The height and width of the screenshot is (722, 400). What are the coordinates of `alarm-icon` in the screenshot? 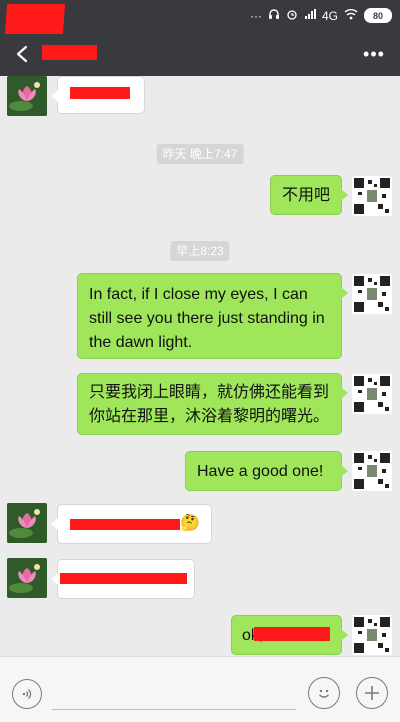 It's located at (292, 15).